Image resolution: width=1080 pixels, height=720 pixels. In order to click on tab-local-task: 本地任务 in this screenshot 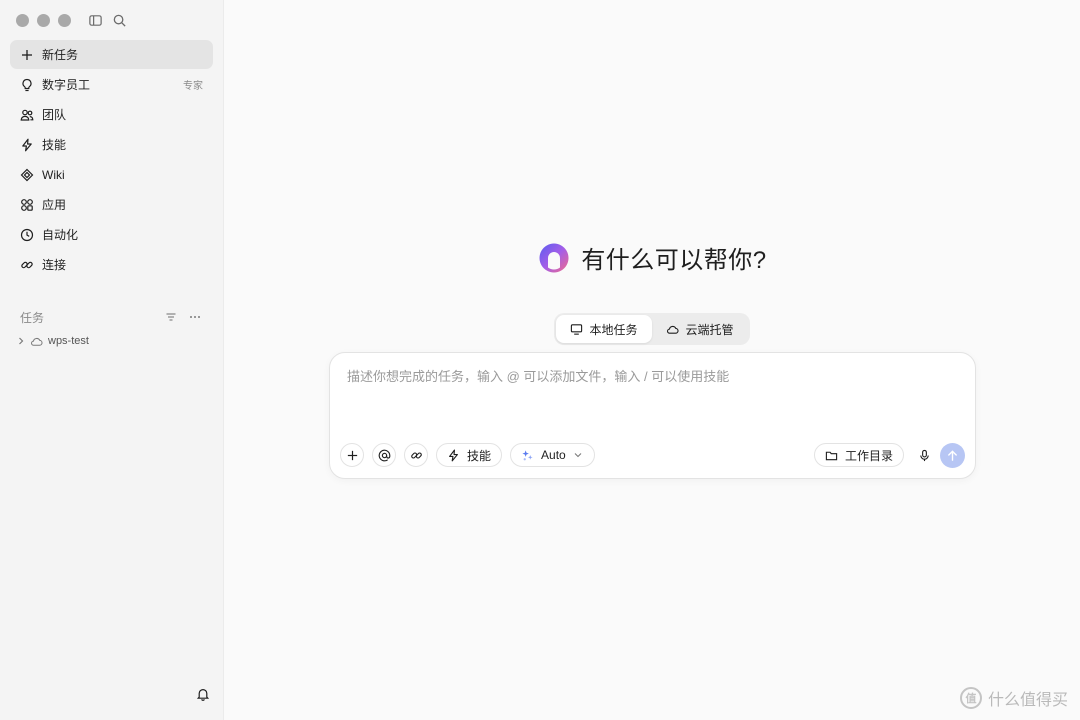, I will do `click(604, 329)`.